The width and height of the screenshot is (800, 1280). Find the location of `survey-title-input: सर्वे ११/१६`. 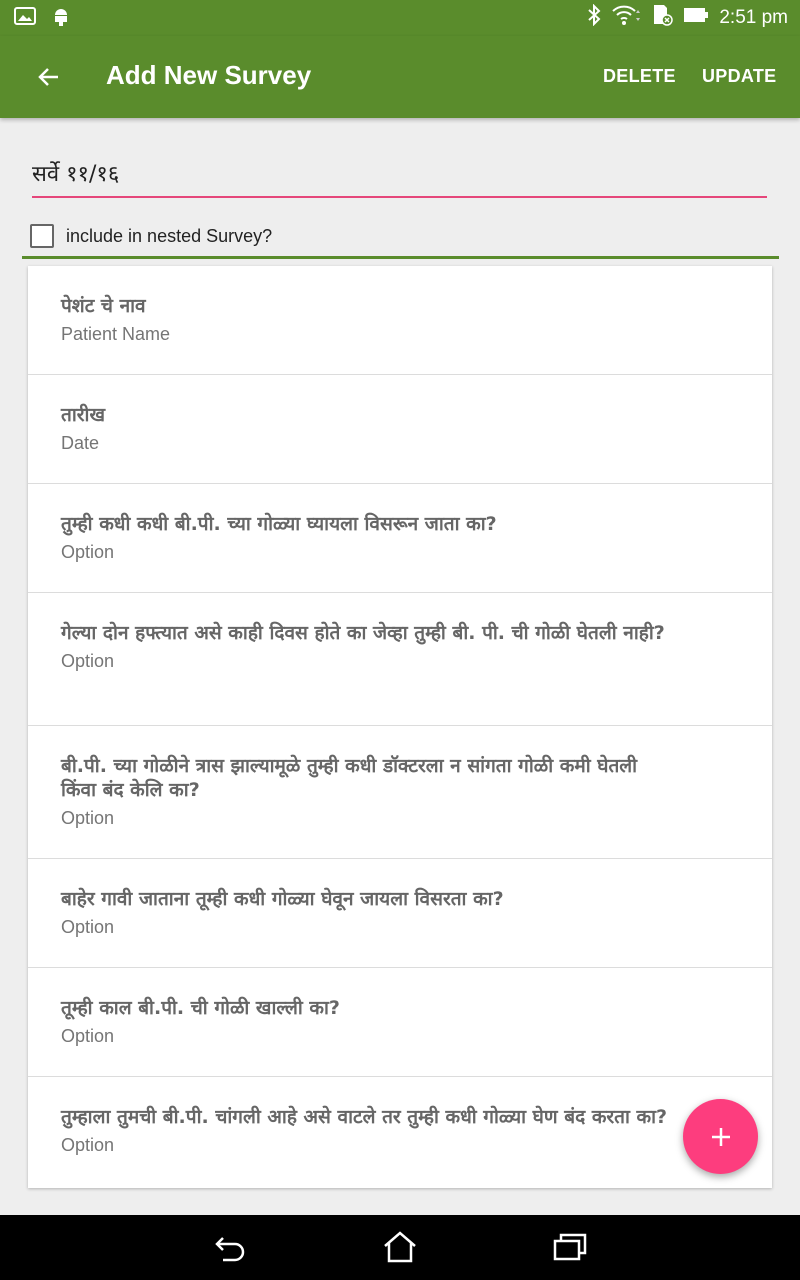

survey-title-input: सर्वे ११/१६ is located at coordinates (399, 178).